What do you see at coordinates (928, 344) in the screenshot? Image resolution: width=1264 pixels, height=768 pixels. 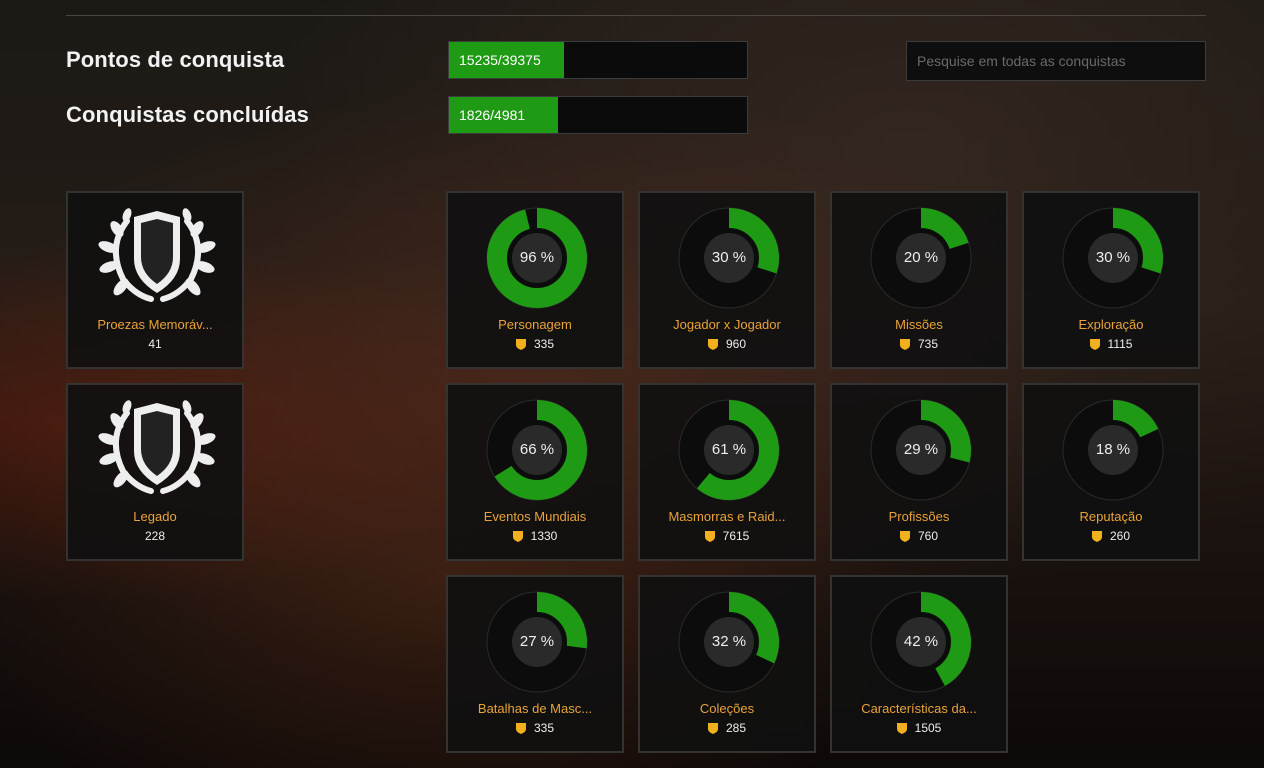 I see `category-points: 735` at bounding box center [928, 344].